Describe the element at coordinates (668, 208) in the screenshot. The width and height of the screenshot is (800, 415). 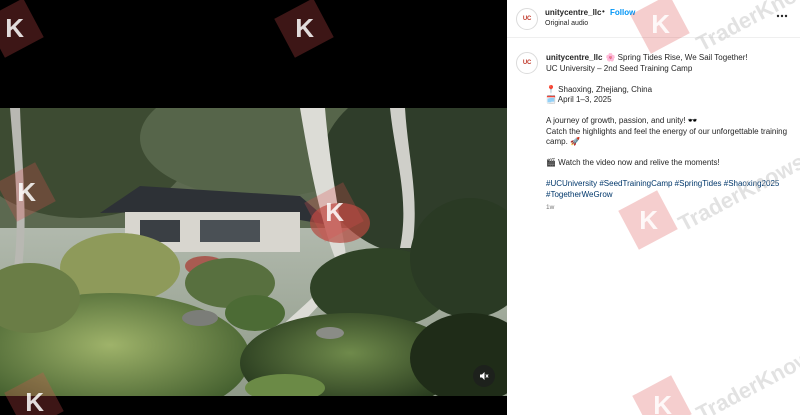
I see `post-time: 1w` at that location.